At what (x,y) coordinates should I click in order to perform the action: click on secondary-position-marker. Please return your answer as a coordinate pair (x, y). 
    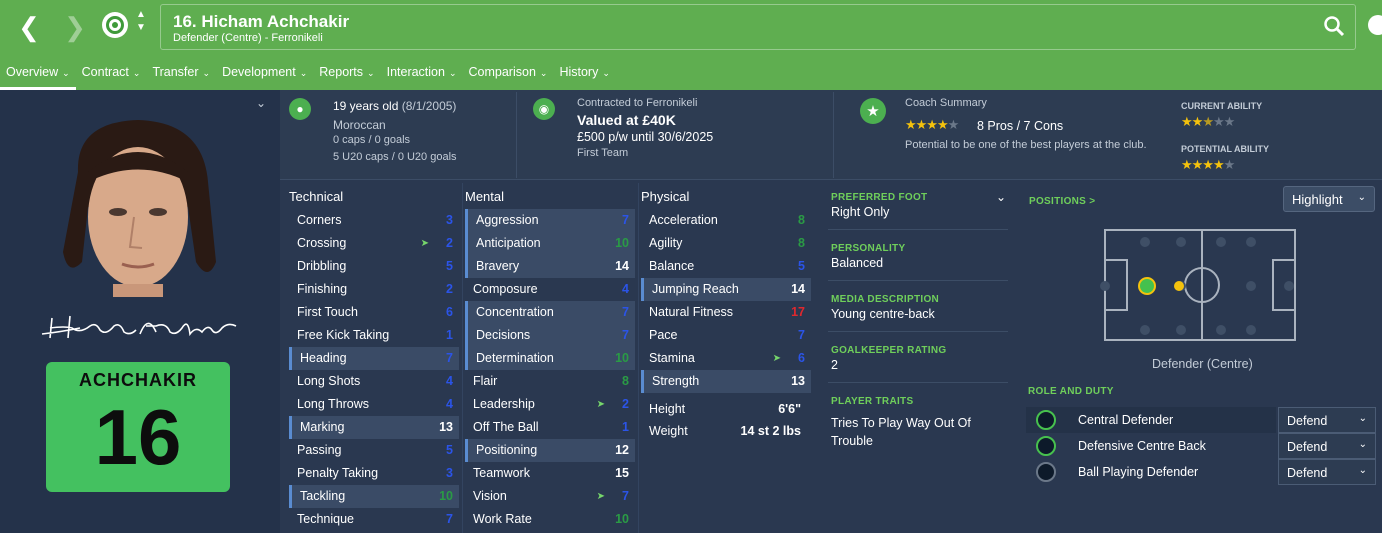
    Looking at the image, I should click on (1179, 286).